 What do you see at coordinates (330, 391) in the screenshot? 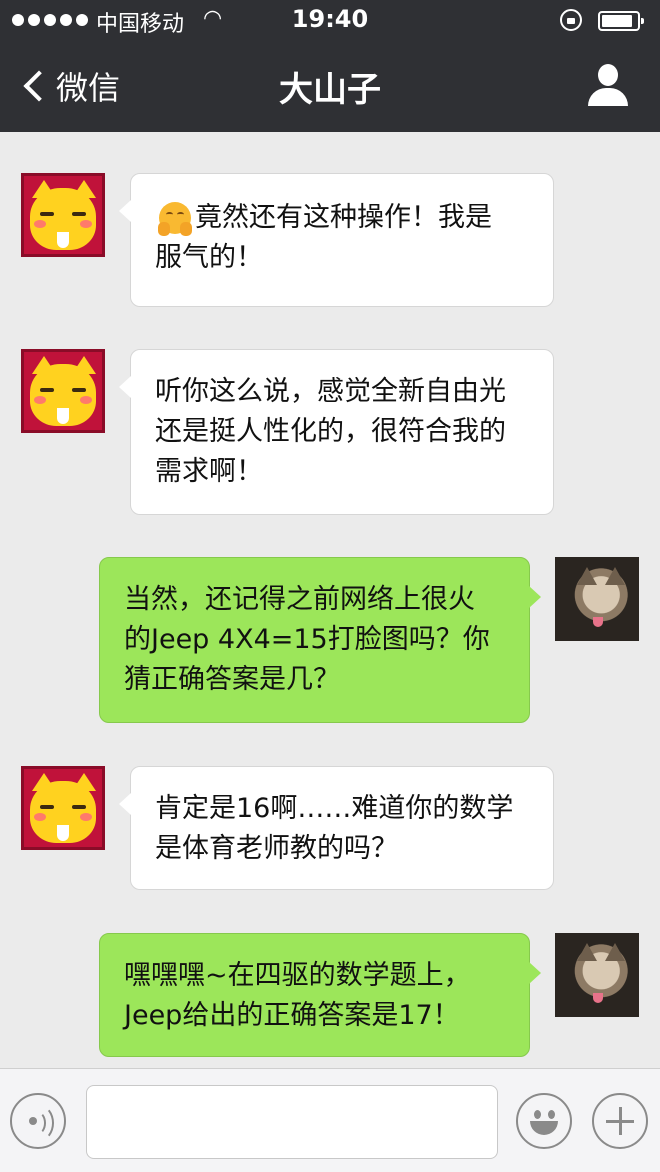
I see `message-line: 听你这么说，感觉全新自由光` at bounding box center [330, 391].